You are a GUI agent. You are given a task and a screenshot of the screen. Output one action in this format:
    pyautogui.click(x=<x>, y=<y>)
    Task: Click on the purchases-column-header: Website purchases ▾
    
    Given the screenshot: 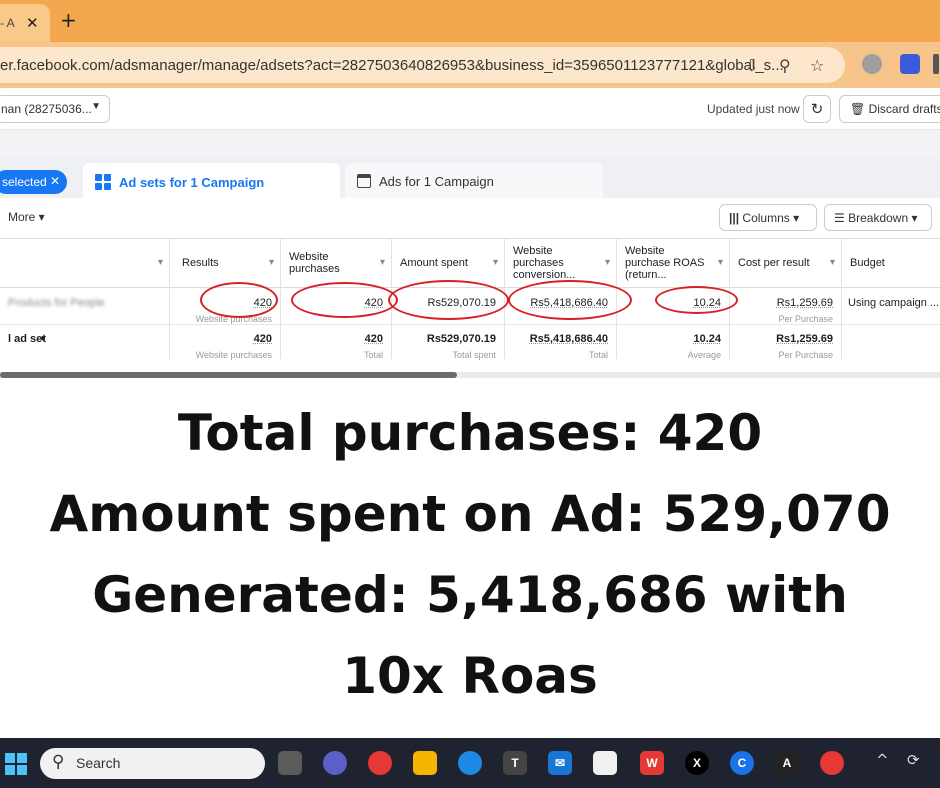 What is the action you would take?
    pyautogui.click(x=336, y=263)
    